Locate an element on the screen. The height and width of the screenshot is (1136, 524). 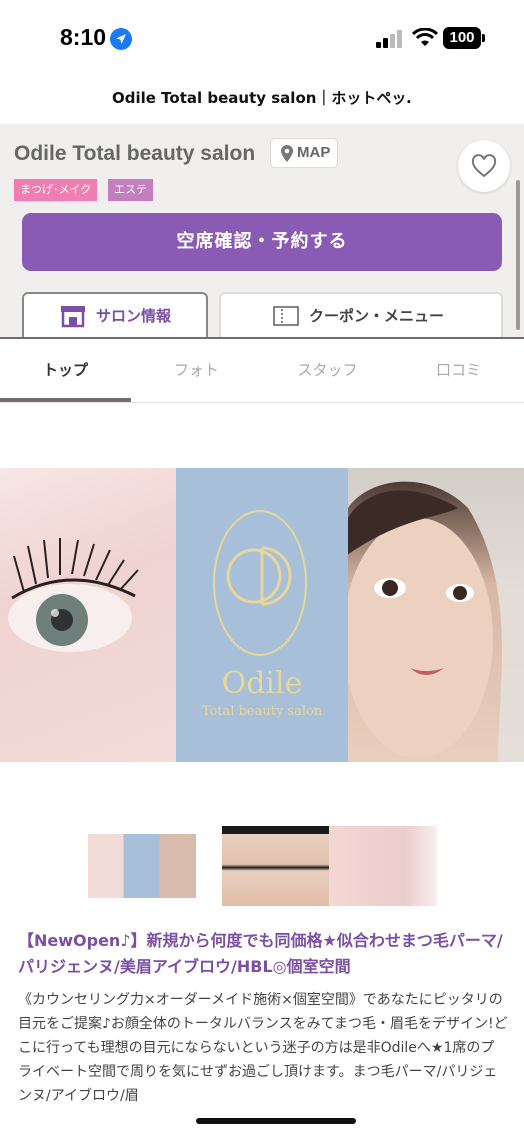
sub-tab-top: トップ is located at coordinates (65, 370).